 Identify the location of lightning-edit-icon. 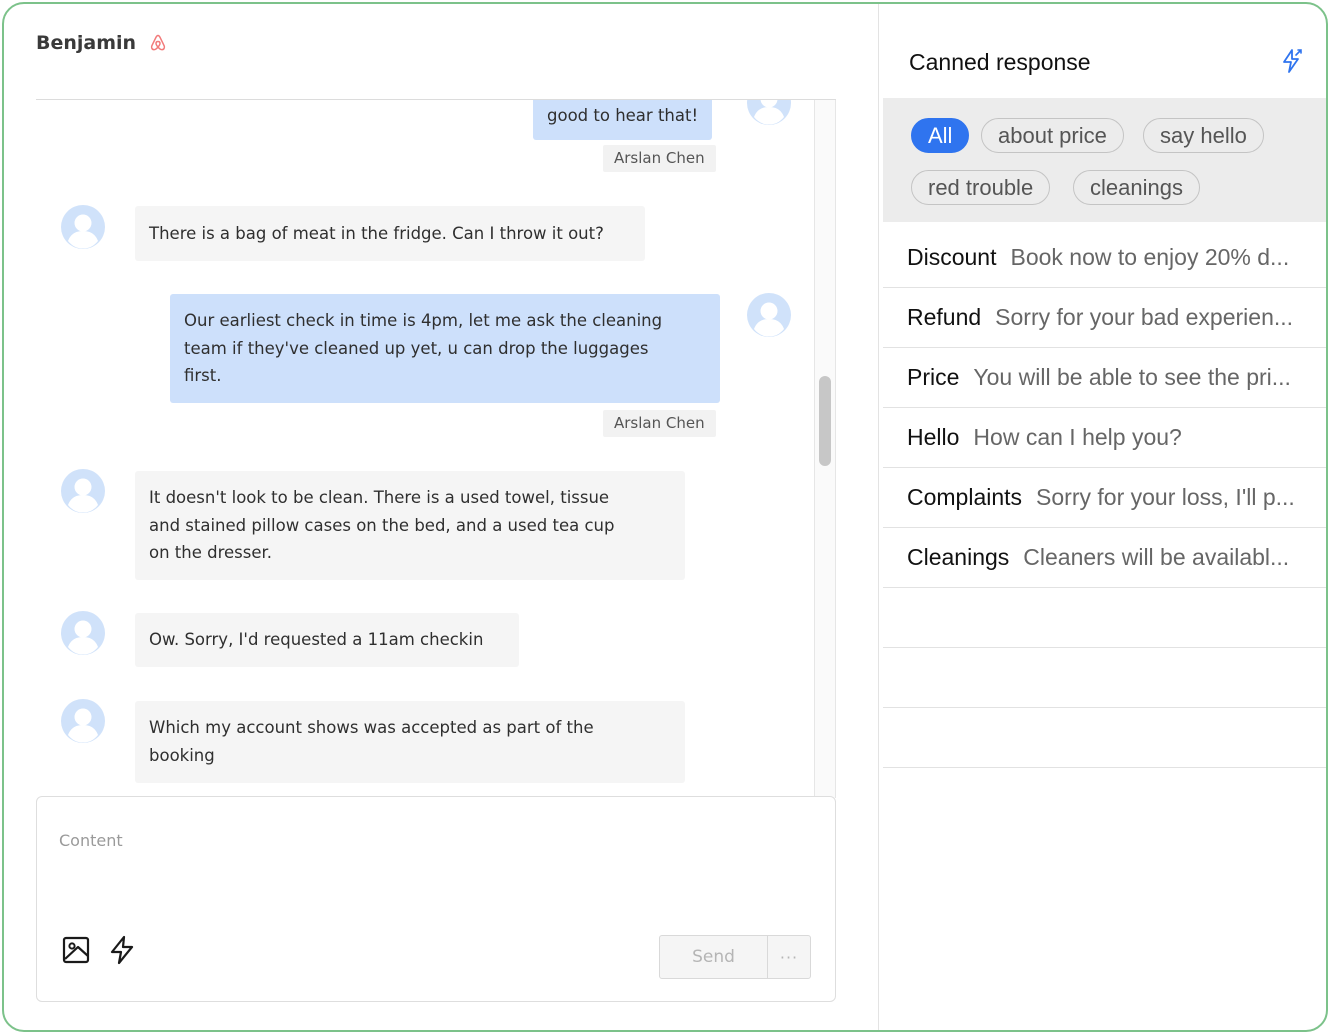
(1292, 61).